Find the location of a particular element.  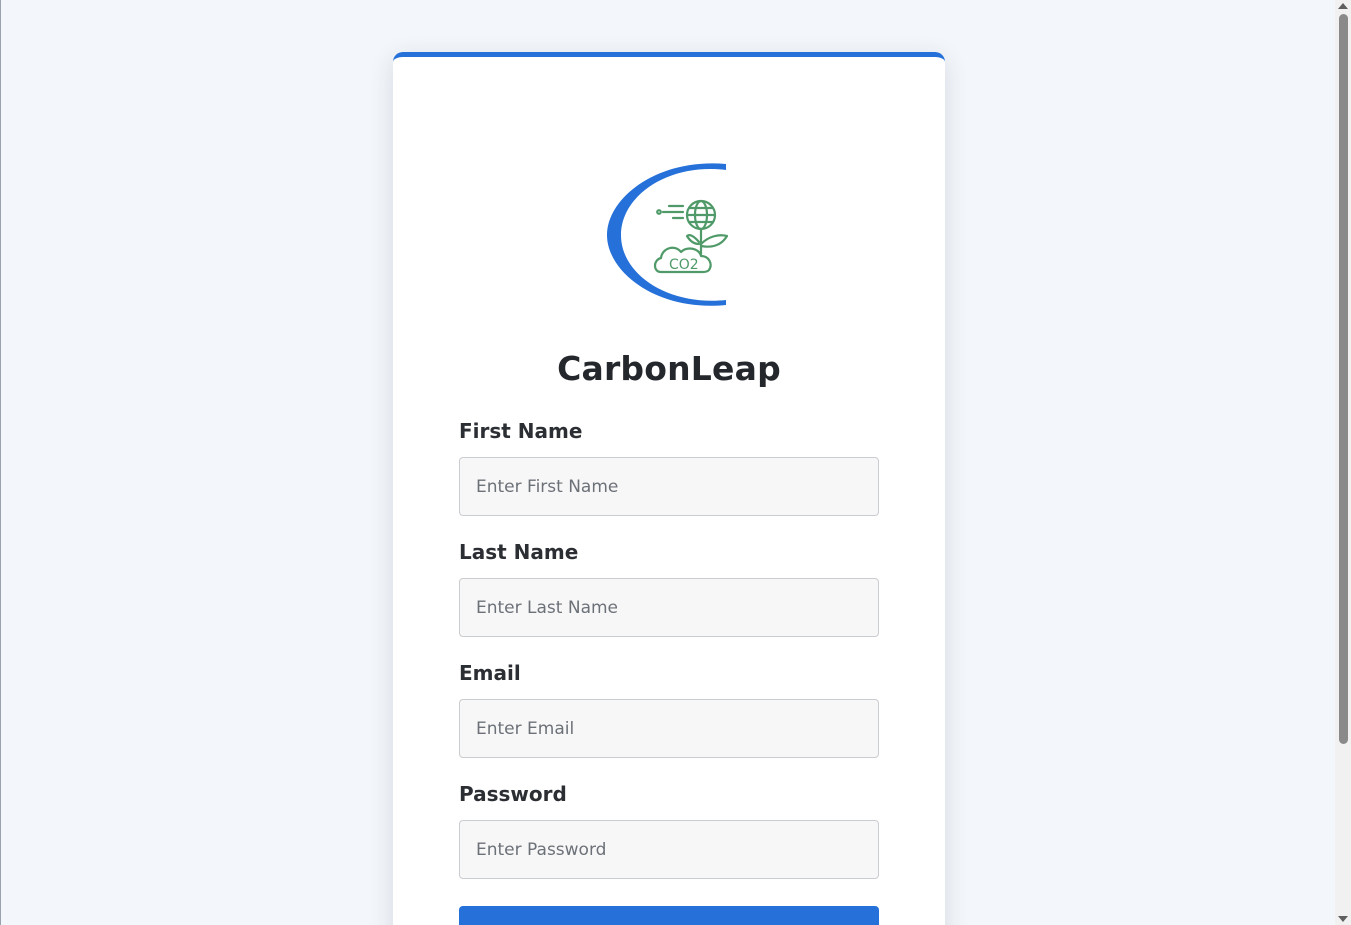

carbonleap-logo: CO2 is located at coordinates (668, 234).